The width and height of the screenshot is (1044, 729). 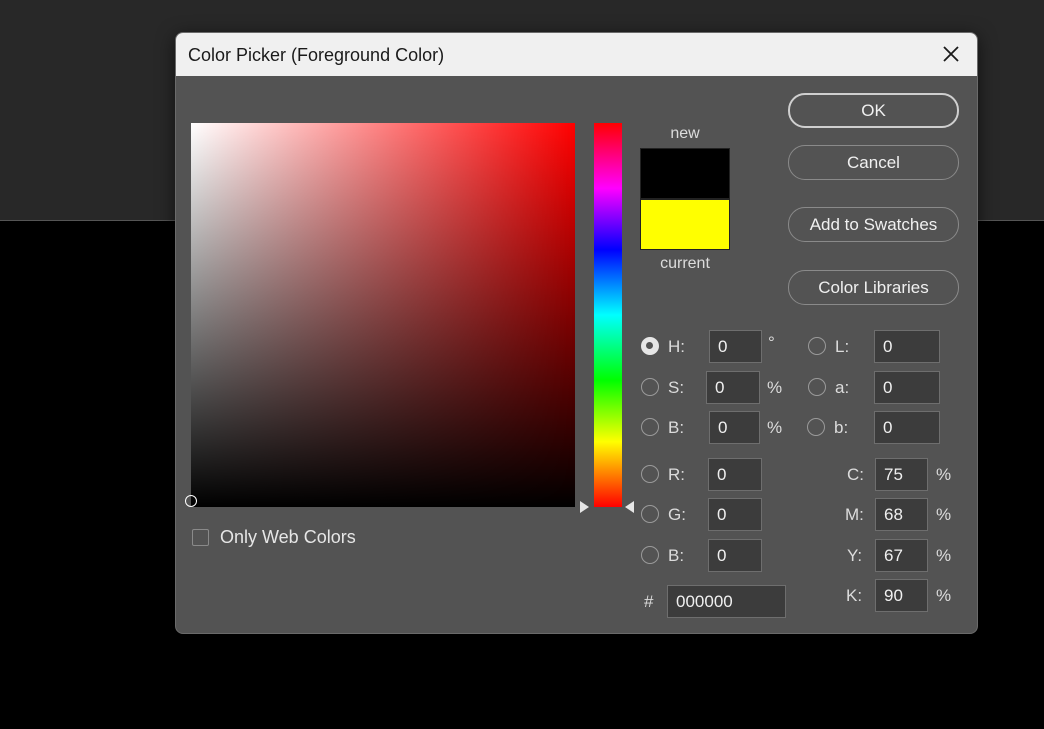 I want to click on cyan-unit: %, so click(x=944, y=474).